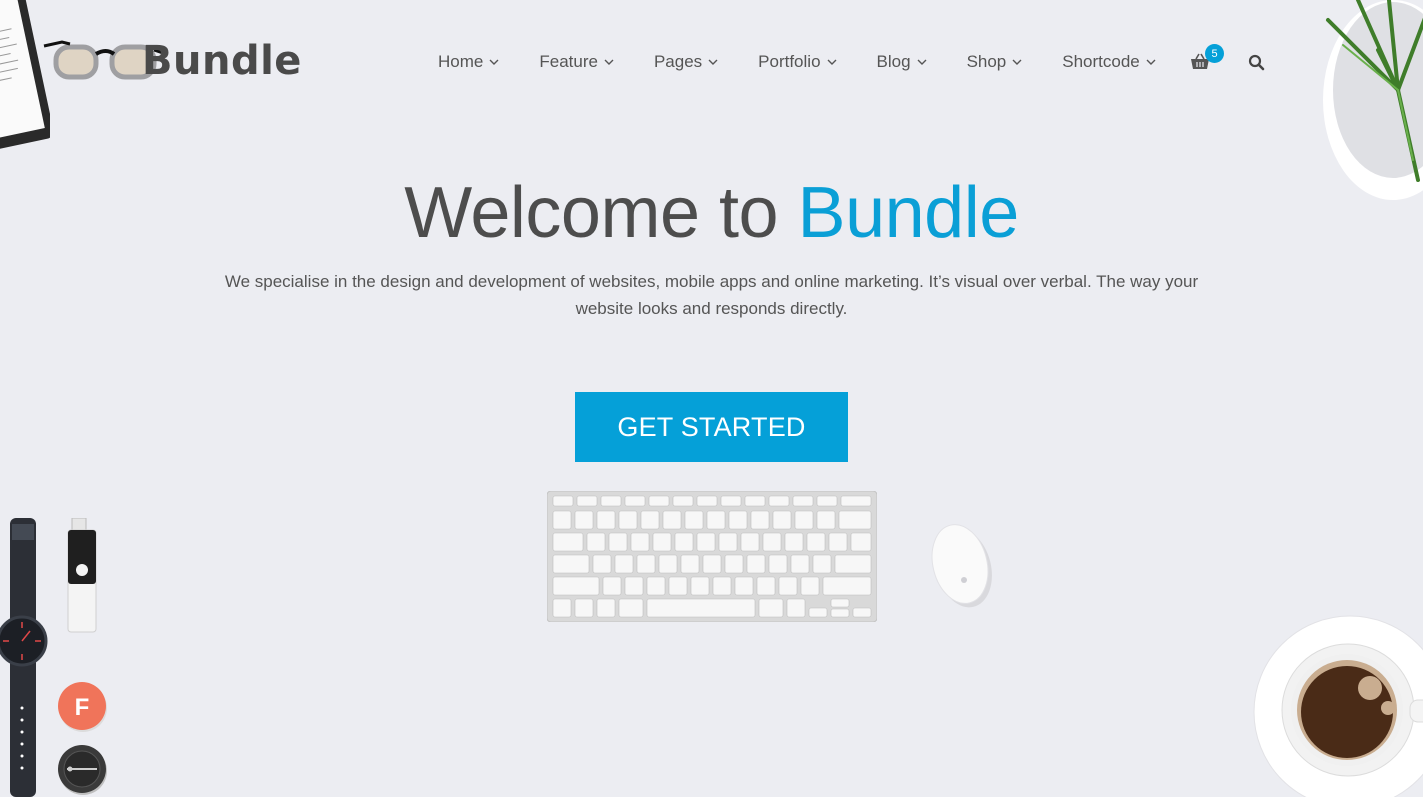 The image size is (1423, 797). Describe the element at coordinates (1338, 706) in the screenshot. I see `coffee-cup-image` at that location.